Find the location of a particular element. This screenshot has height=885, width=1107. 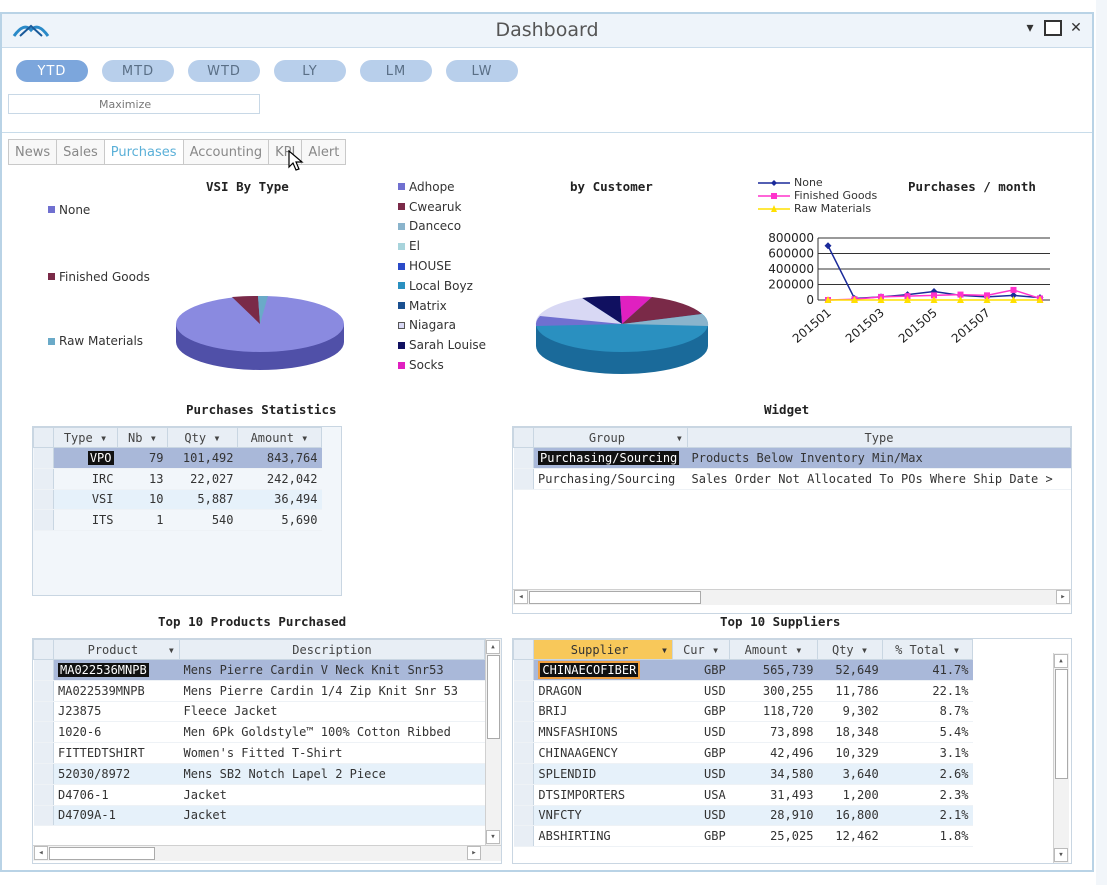

table-row: D4706-1 Jacket is located at coordinates (259, 795).